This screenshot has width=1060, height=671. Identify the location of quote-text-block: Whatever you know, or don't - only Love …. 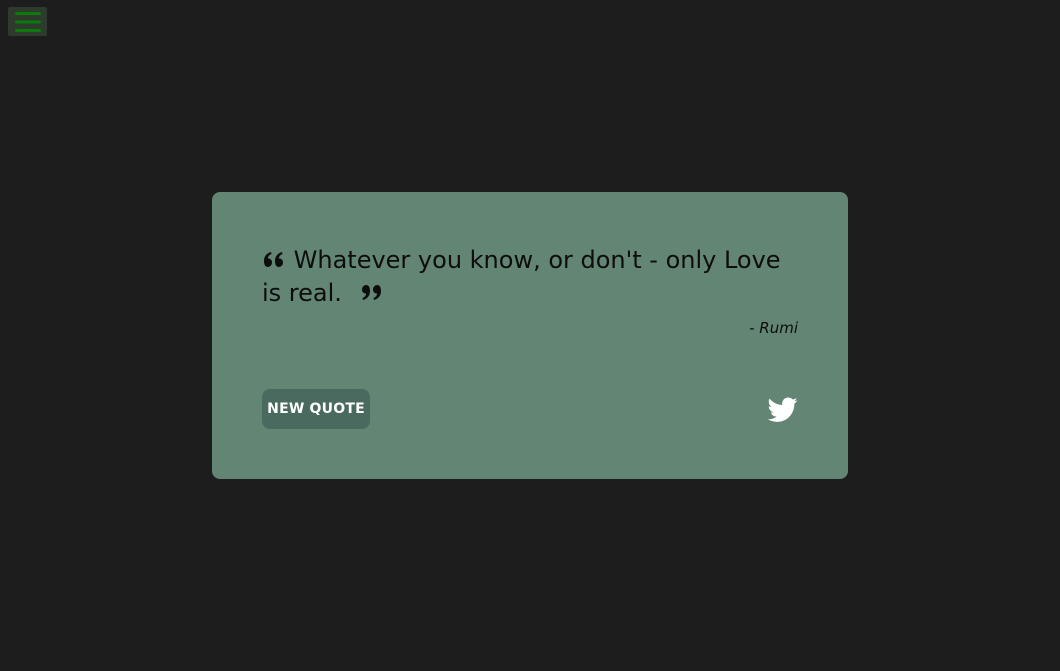
(530, 277).